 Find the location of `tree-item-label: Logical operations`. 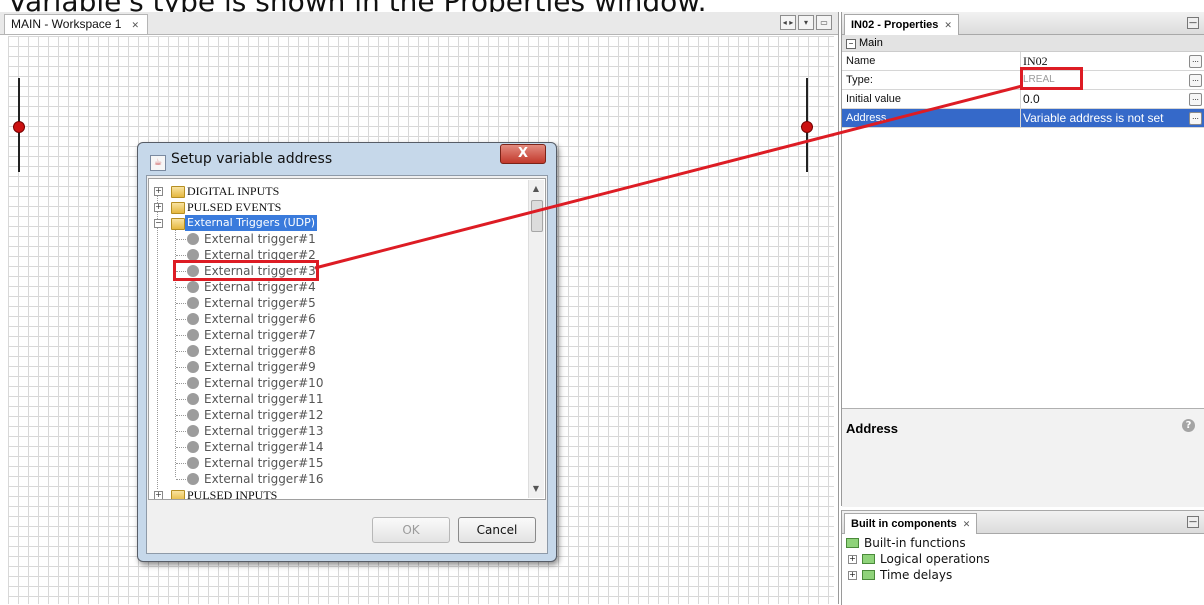

tree-item-label: Logical operations is located at coordinates (935, 559).